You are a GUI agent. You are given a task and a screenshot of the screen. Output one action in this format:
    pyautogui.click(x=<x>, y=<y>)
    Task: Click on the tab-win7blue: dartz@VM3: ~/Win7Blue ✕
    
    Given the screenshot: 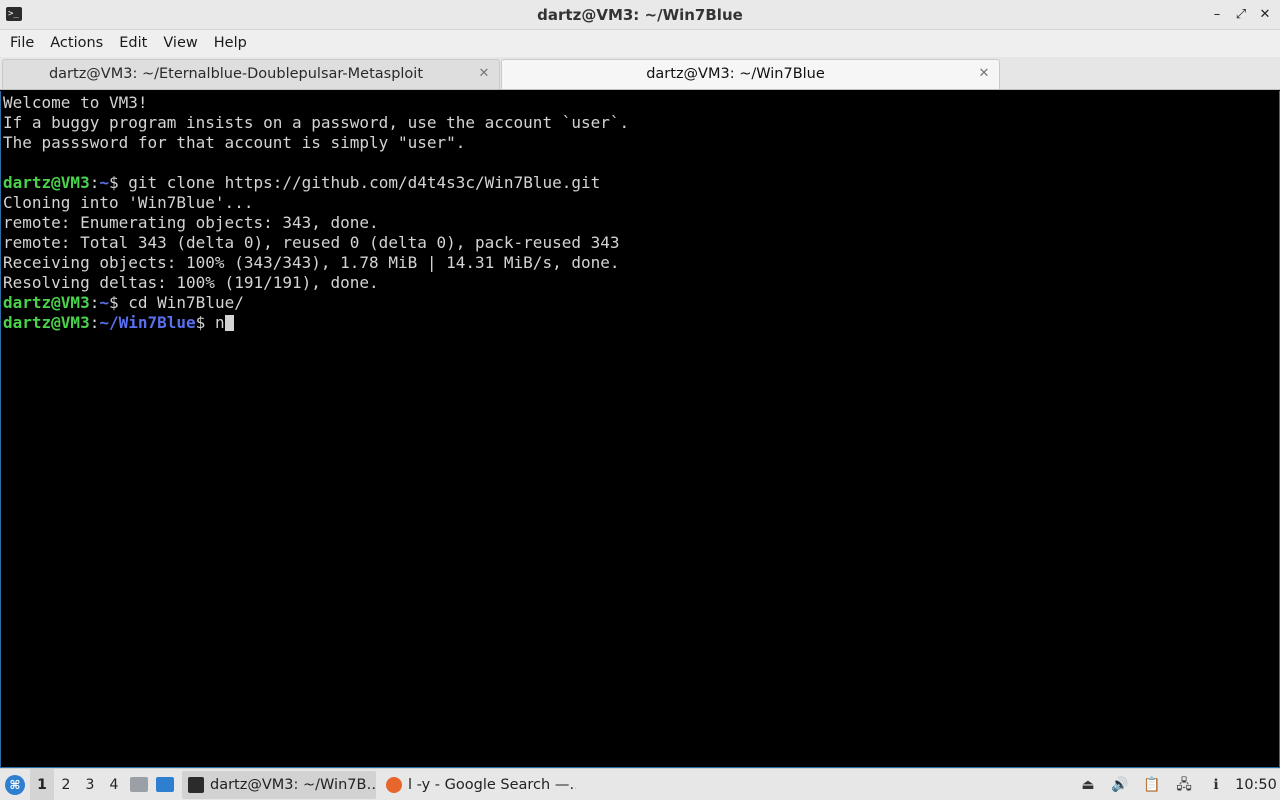 What is the action you would take?
    pyautogui.click(x=750, y=74)
    